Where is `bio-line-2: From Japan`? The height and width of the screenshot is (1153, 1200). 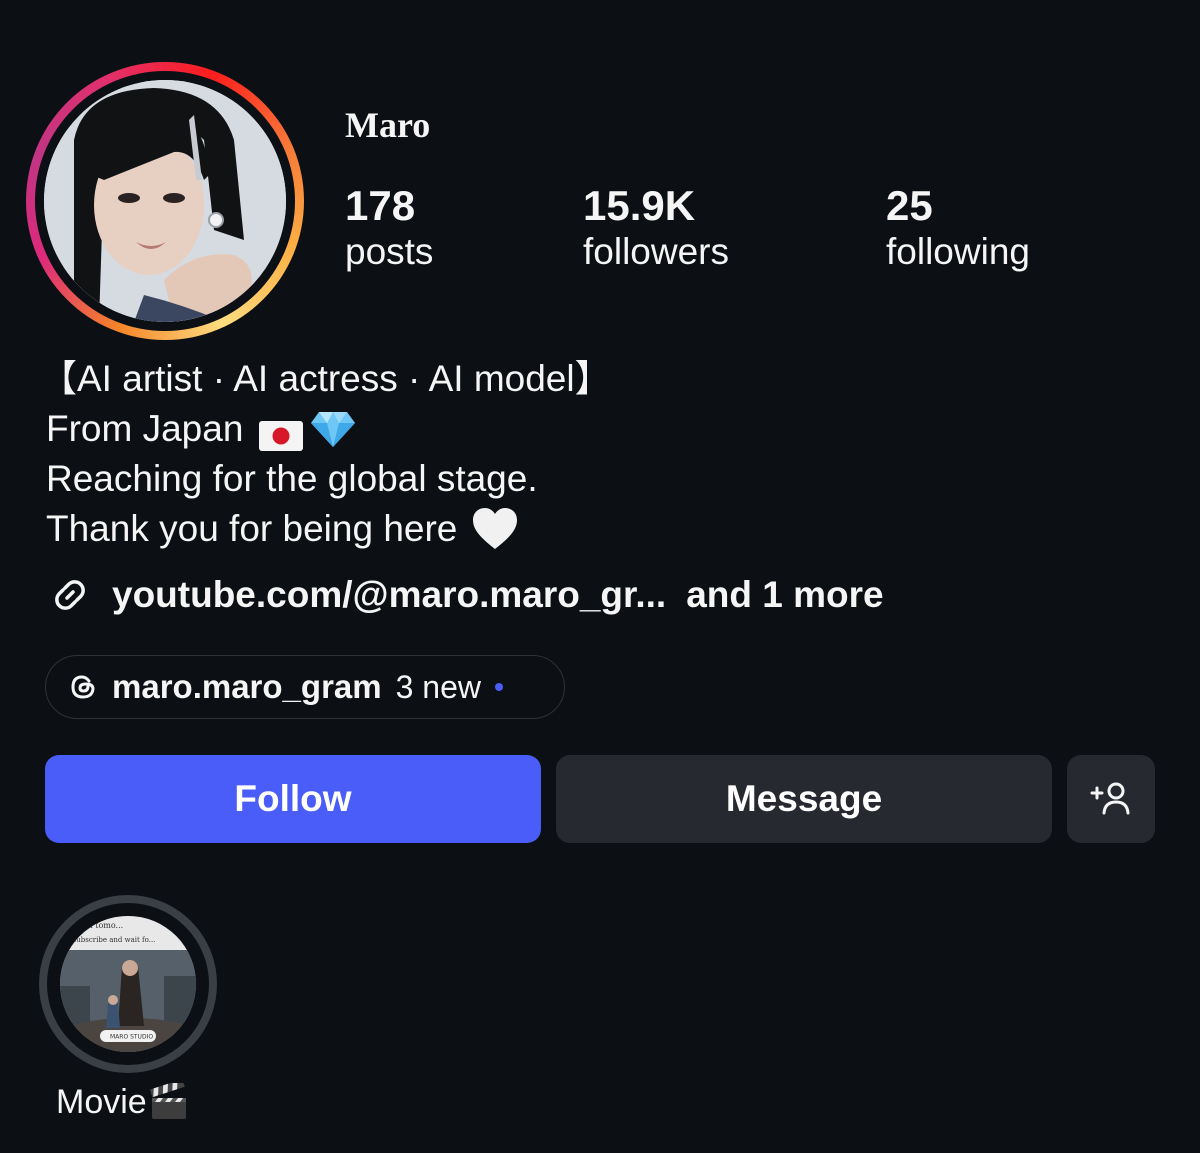 bio-line-2: From Japan is located at coordinates (145, 428).